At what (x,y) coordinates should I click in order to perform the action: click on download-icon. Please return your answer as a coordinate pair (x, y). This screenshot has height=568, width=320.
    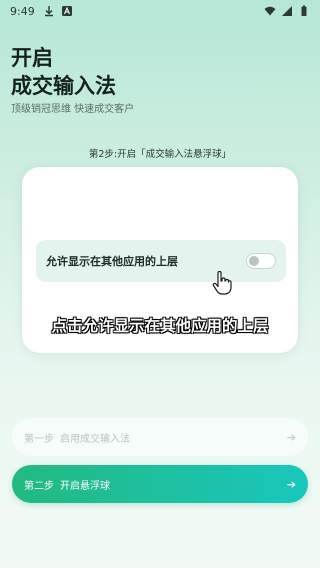
    Looking at the image, I should click on (48, 11).